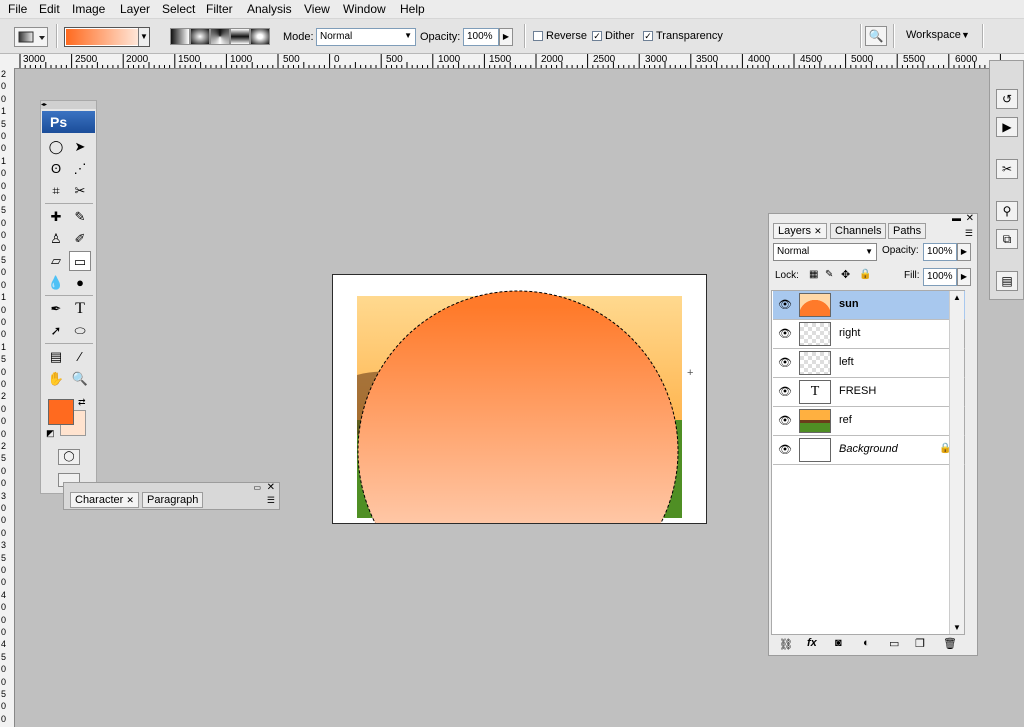 The width and height of the screenshot is (1024, 727). What do you see at coordinates (366, 37) in the screenshot?
I see `mode-select: Normal ▼` at bounding box center [366, 37].